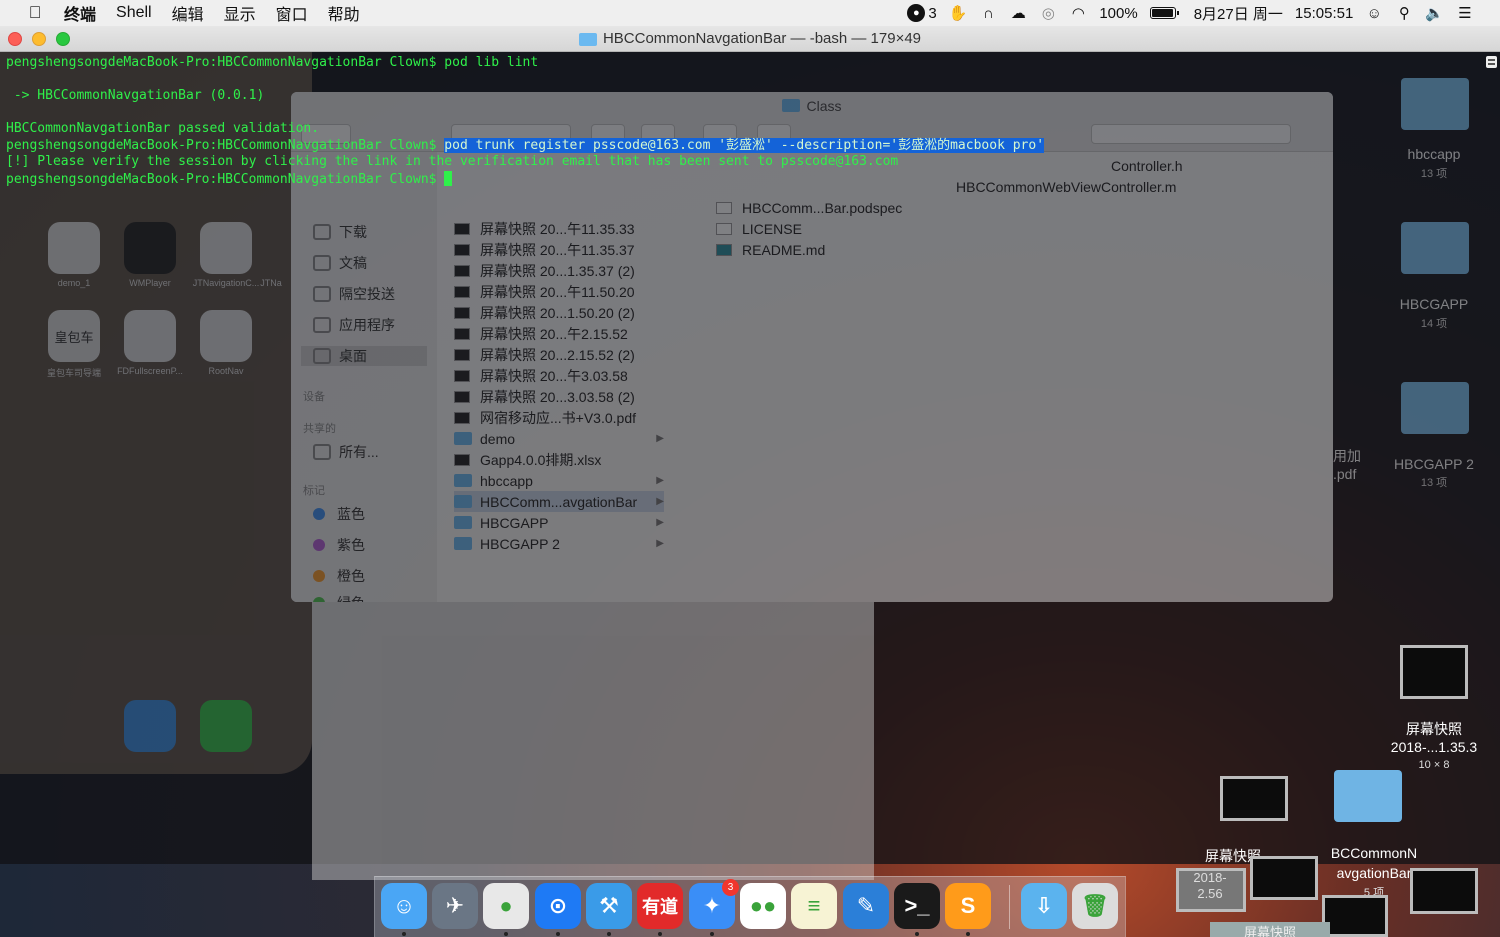 This screenshot has width=1500, height=937. I want to click on folder-row: demo ▶, so click(559, 438).